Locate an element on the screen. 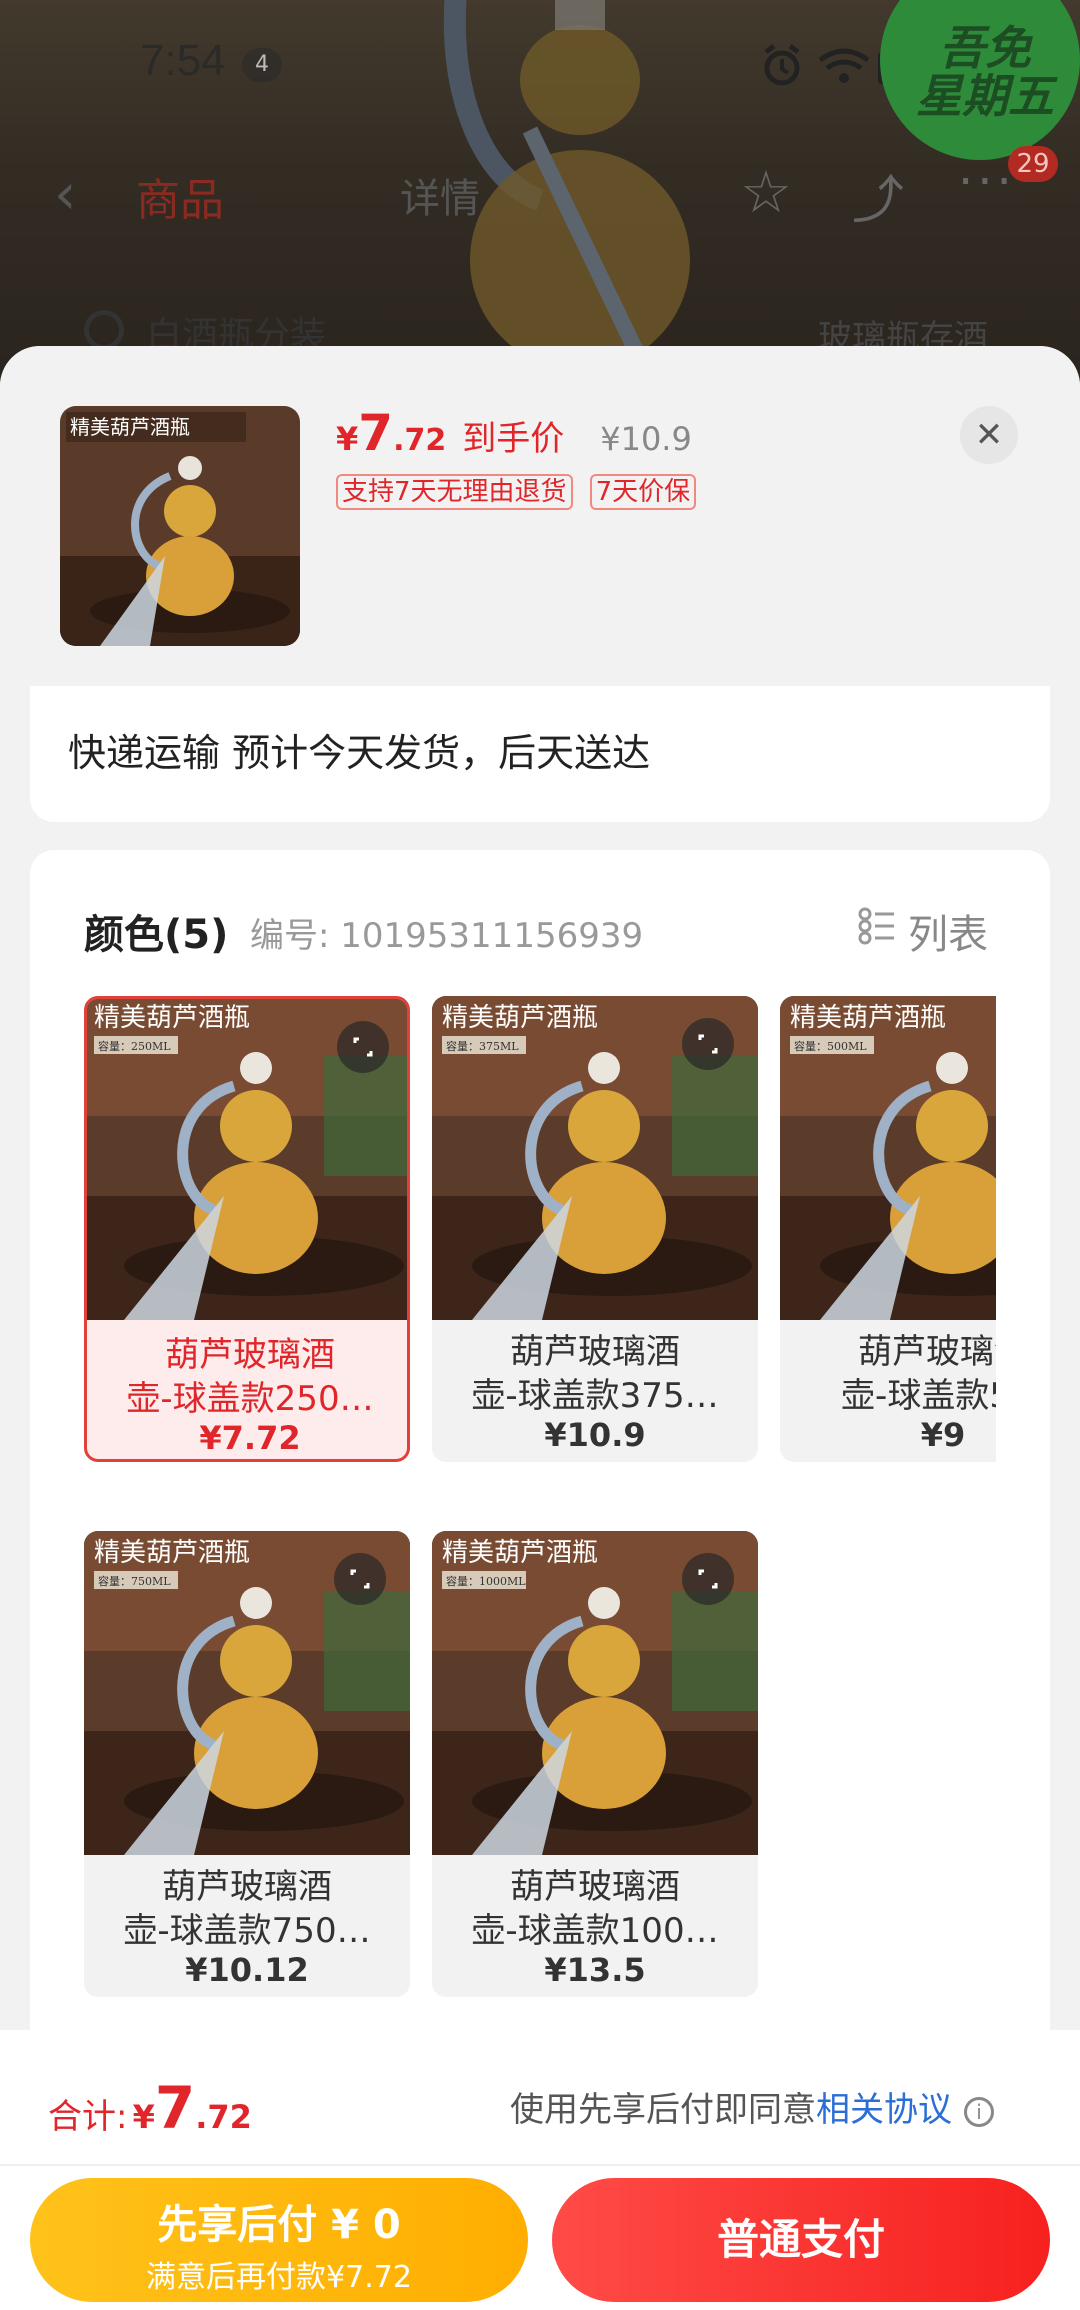 The image size is (1080, 2310). close-button: ✕ is located at coordinates (989, 435).